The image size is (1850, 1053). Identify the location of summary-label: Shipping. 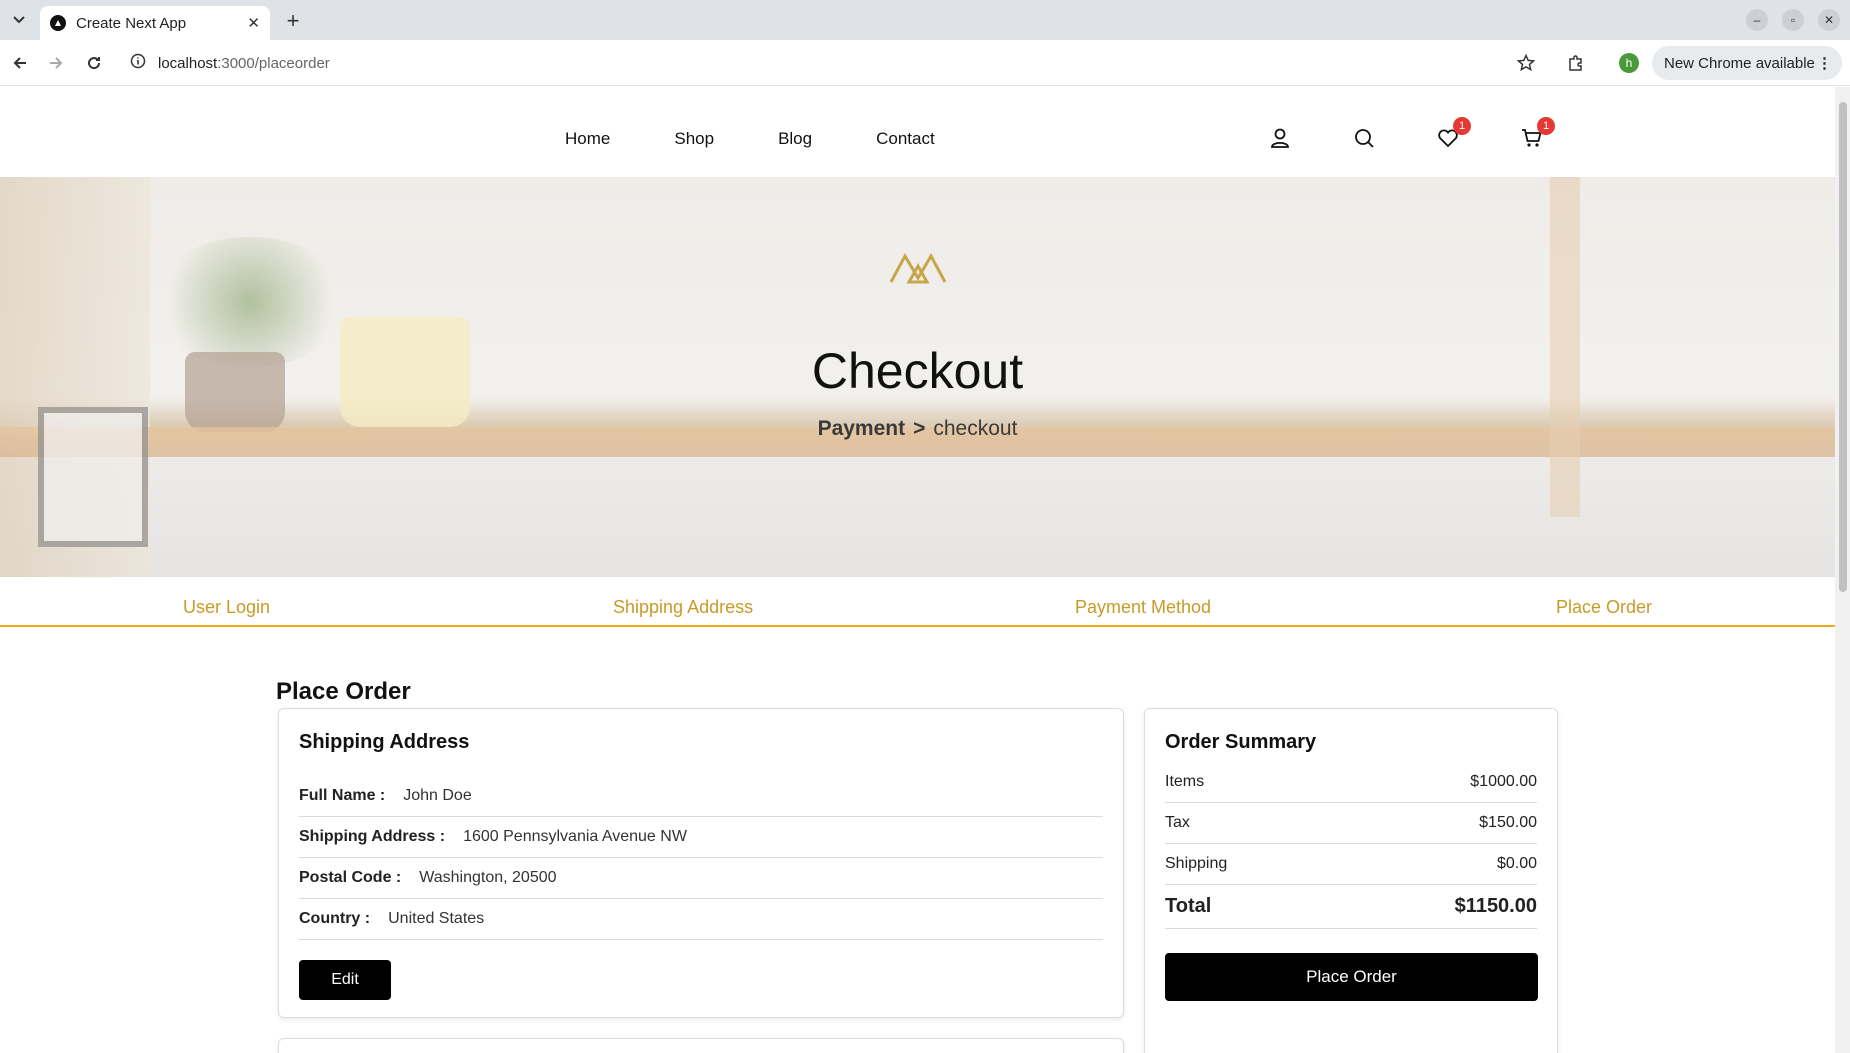
(1196, 863).